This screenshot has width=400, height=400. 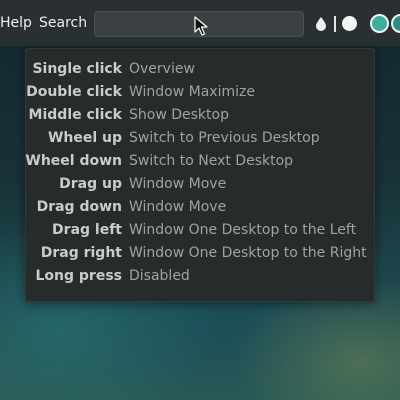 I want to click on separator, so click(x=335, y=24).